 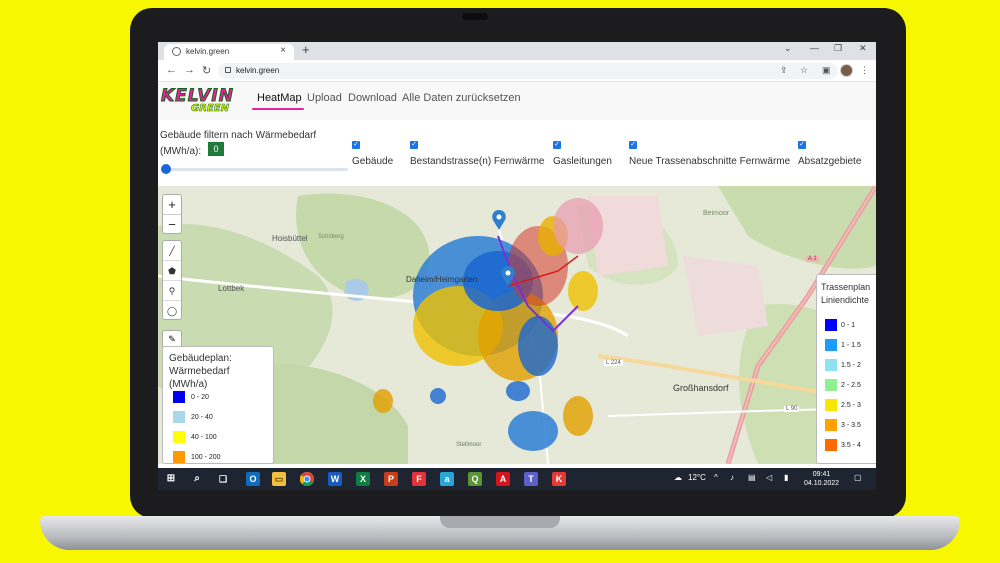 I want to click on zoom-control: + −, so click(x=172, y=214).